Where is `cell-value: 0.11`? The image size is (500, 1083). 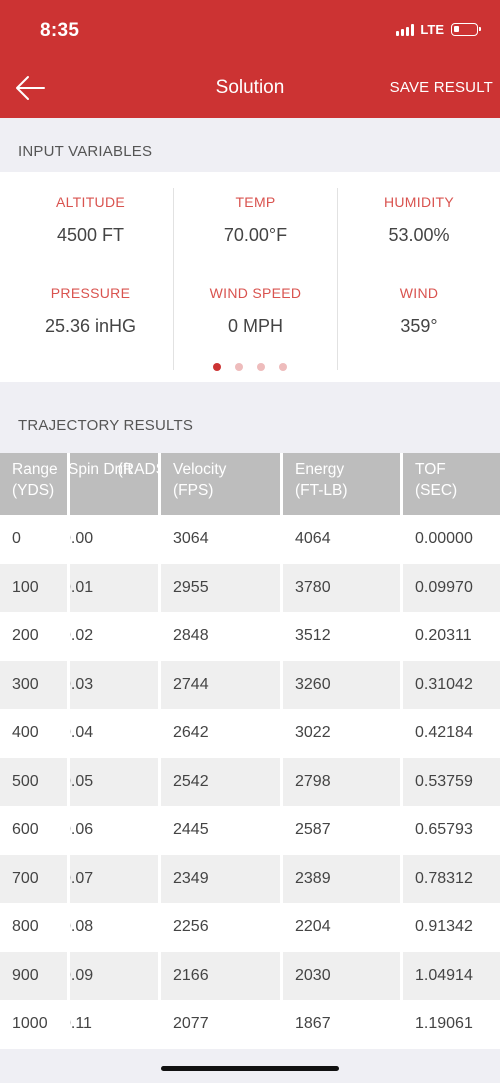
cell-value: 0.11 is located at coordinates (81, 1024).